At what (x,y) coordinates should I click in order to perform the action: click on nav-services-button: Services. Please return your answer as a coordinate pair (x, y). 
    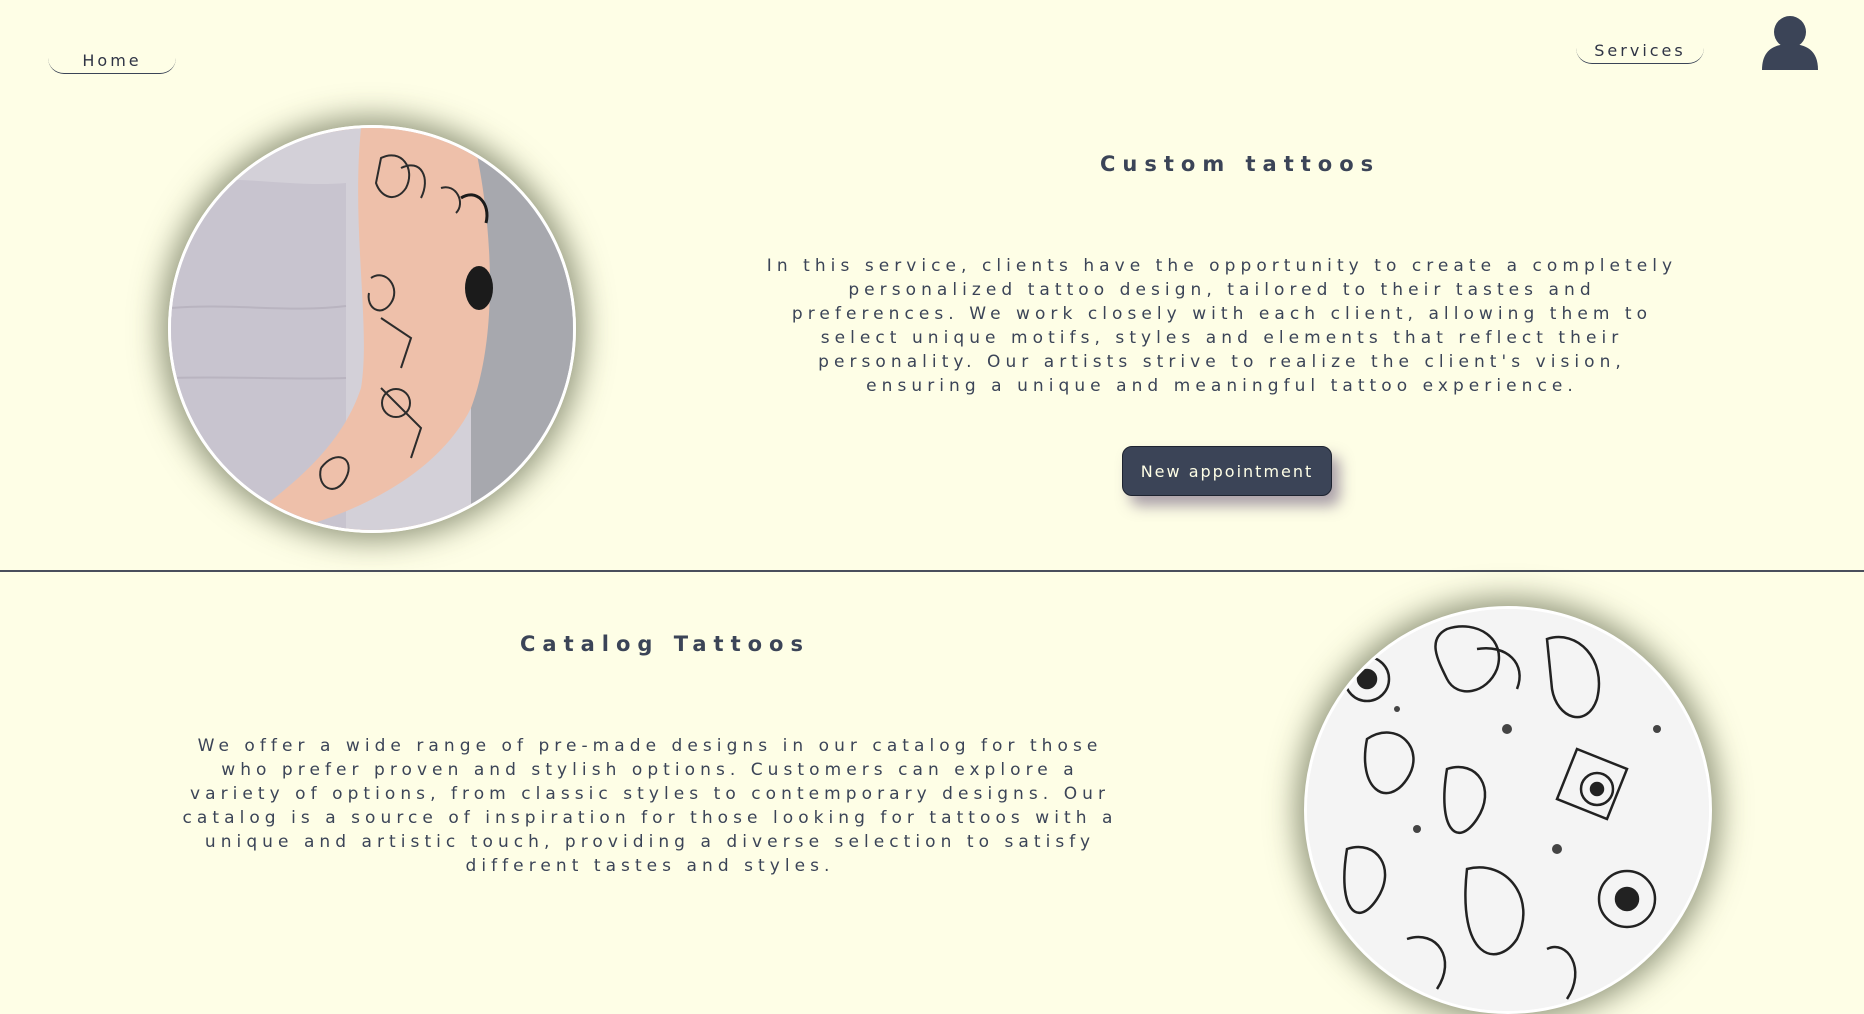
    Looking at the image, I should click on (1640, 51).